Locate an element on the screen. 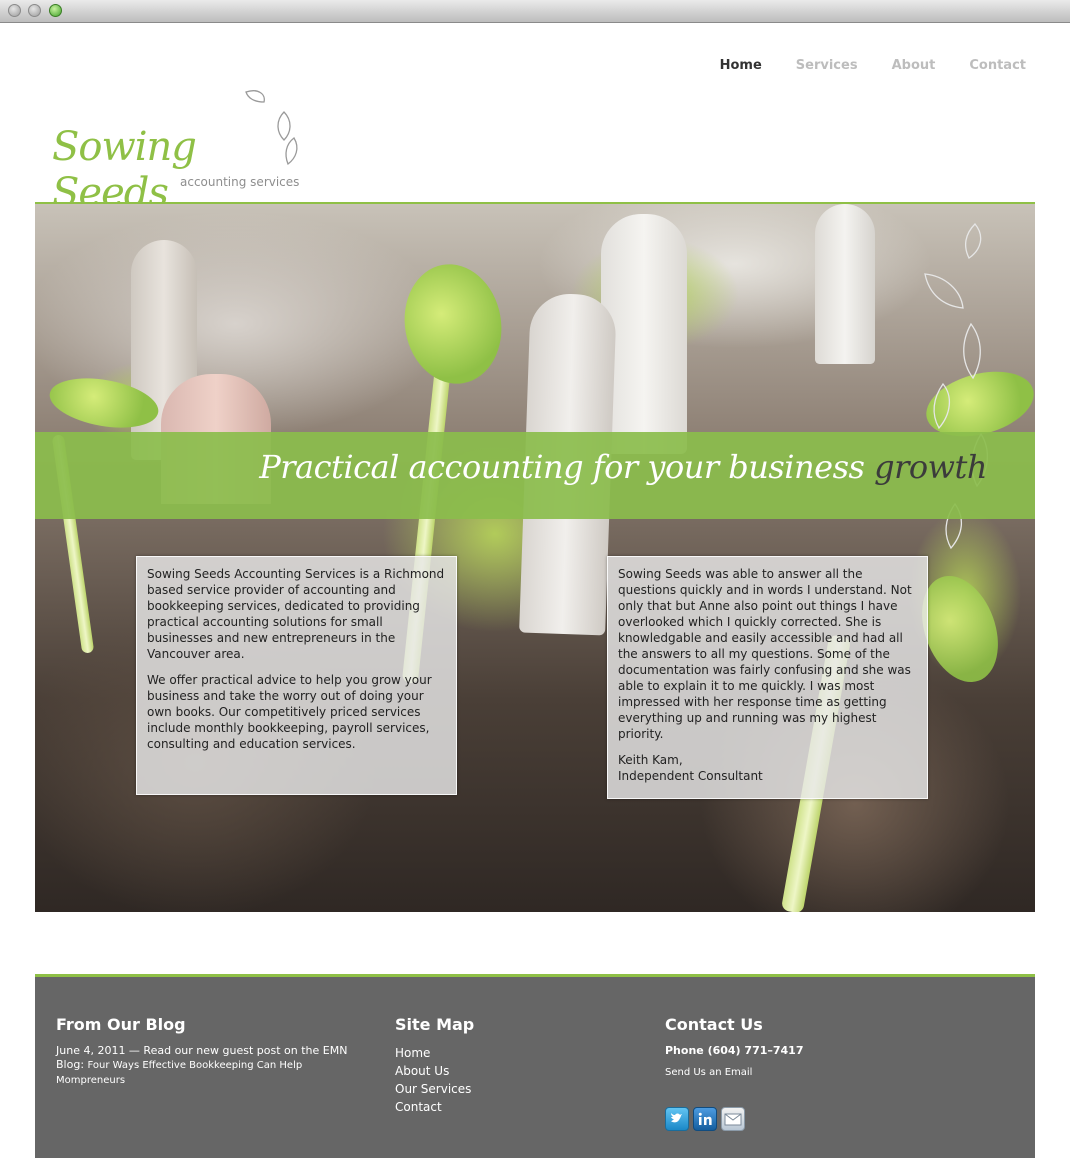 The image size is (1070, 1158). linkedin-glyph-icon is located at coordinates (705, 1118).